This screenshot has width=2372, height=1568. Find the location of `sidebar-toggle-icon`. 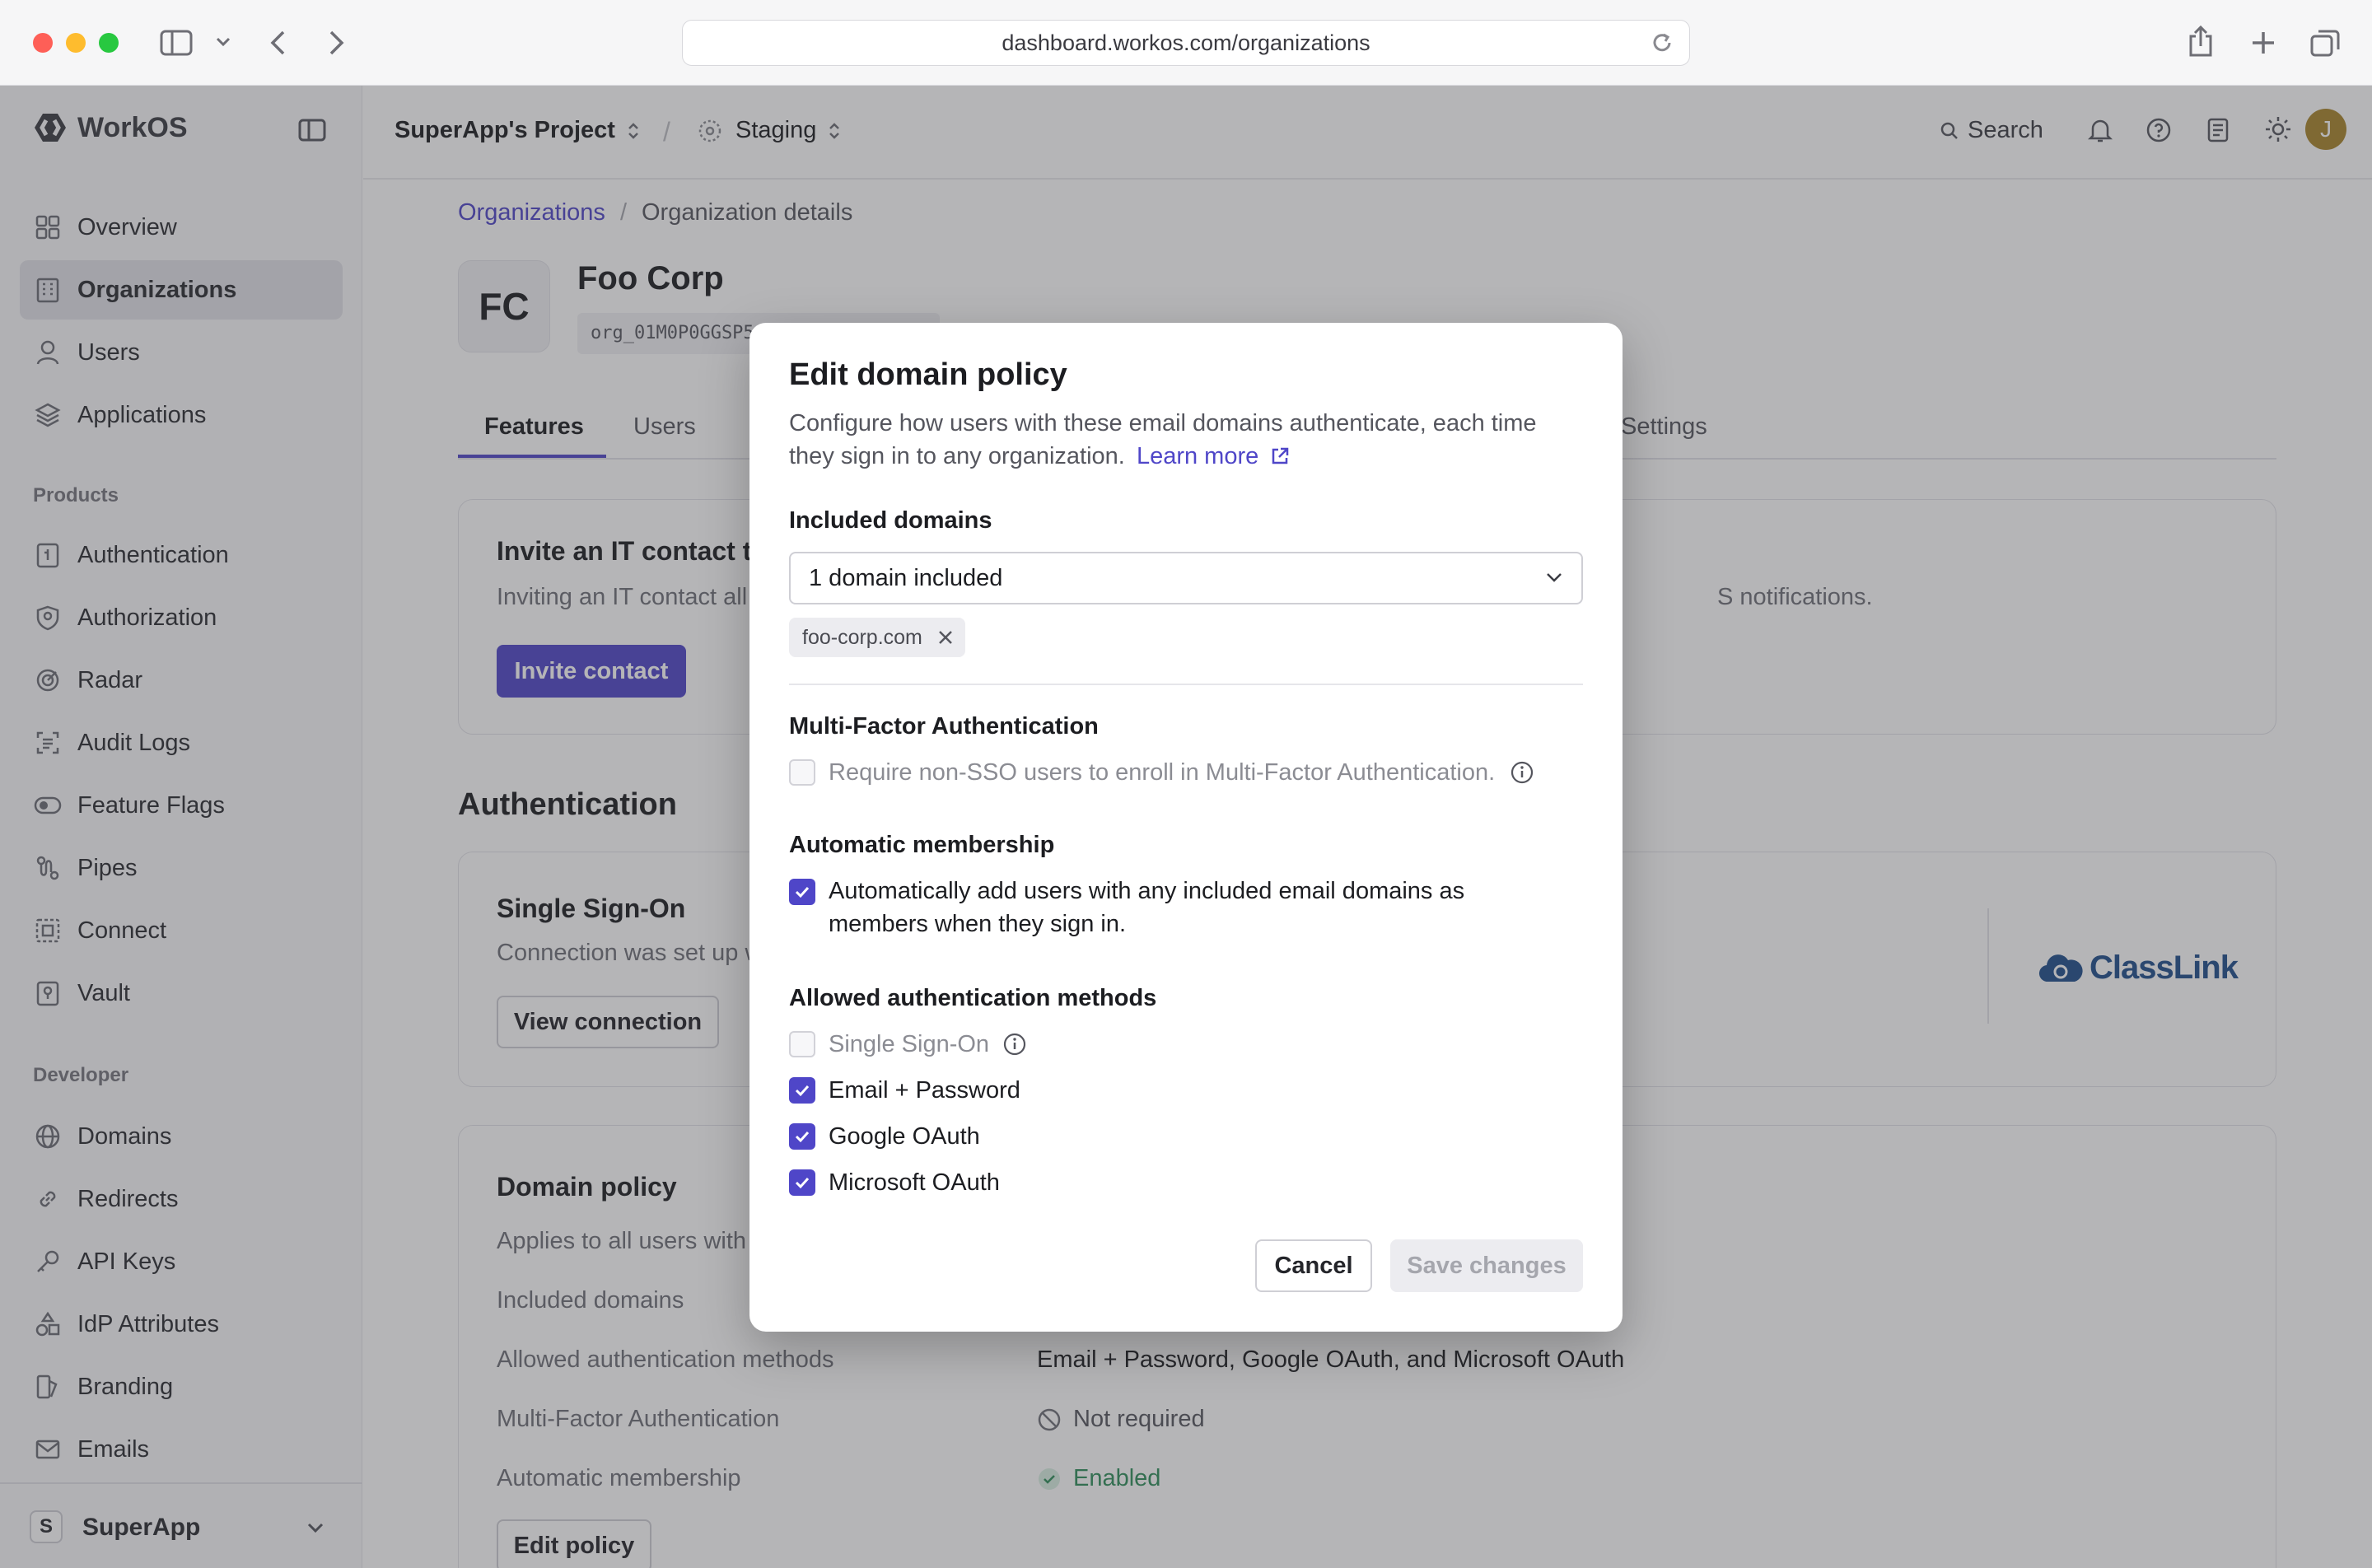

sidebar-toggle-icon is located at coordinates (176, 43).